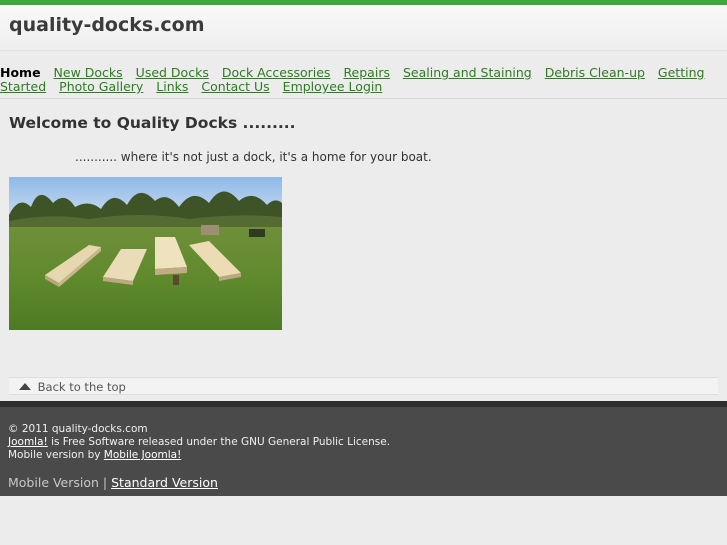 This screenshot has height=545, width=727. What do you see at coordinates (25, 386) in the screenshot?
I see `triangle-up-icon` at bounding box center [25, 386].